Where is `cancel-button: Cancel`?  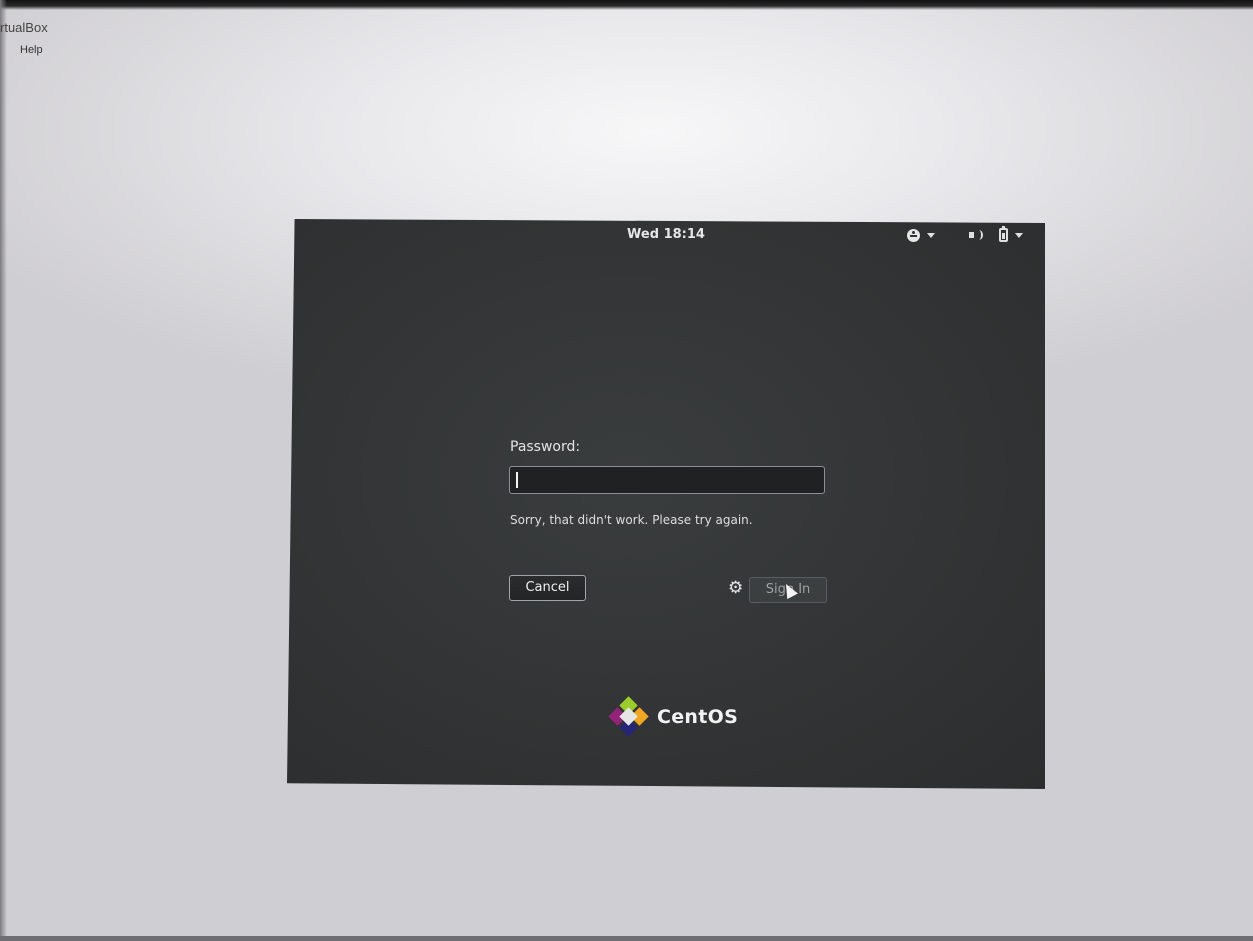
cancel-button: Cancel is located at coordinates (547, 588).